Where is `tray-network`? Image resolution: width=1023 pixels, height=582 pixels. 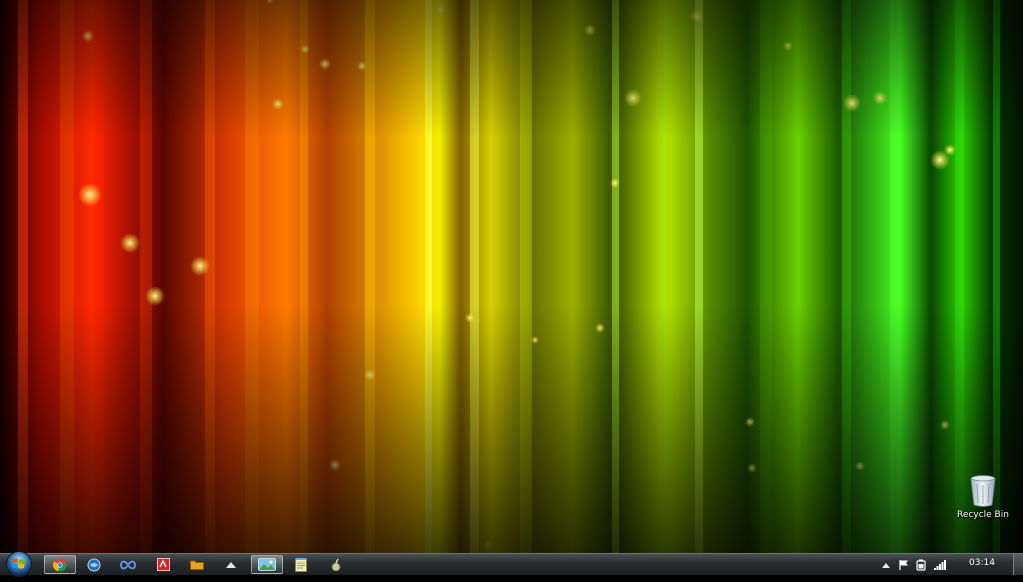
tray-network is located at coordinates (940, 565).